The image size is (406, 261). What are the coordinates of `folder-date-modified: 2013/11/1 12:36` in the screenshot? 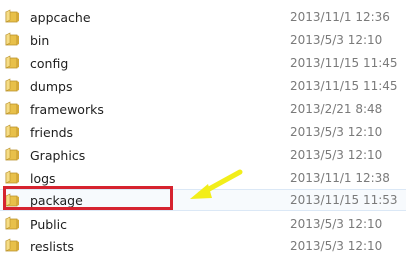 It's located at (340, 17).